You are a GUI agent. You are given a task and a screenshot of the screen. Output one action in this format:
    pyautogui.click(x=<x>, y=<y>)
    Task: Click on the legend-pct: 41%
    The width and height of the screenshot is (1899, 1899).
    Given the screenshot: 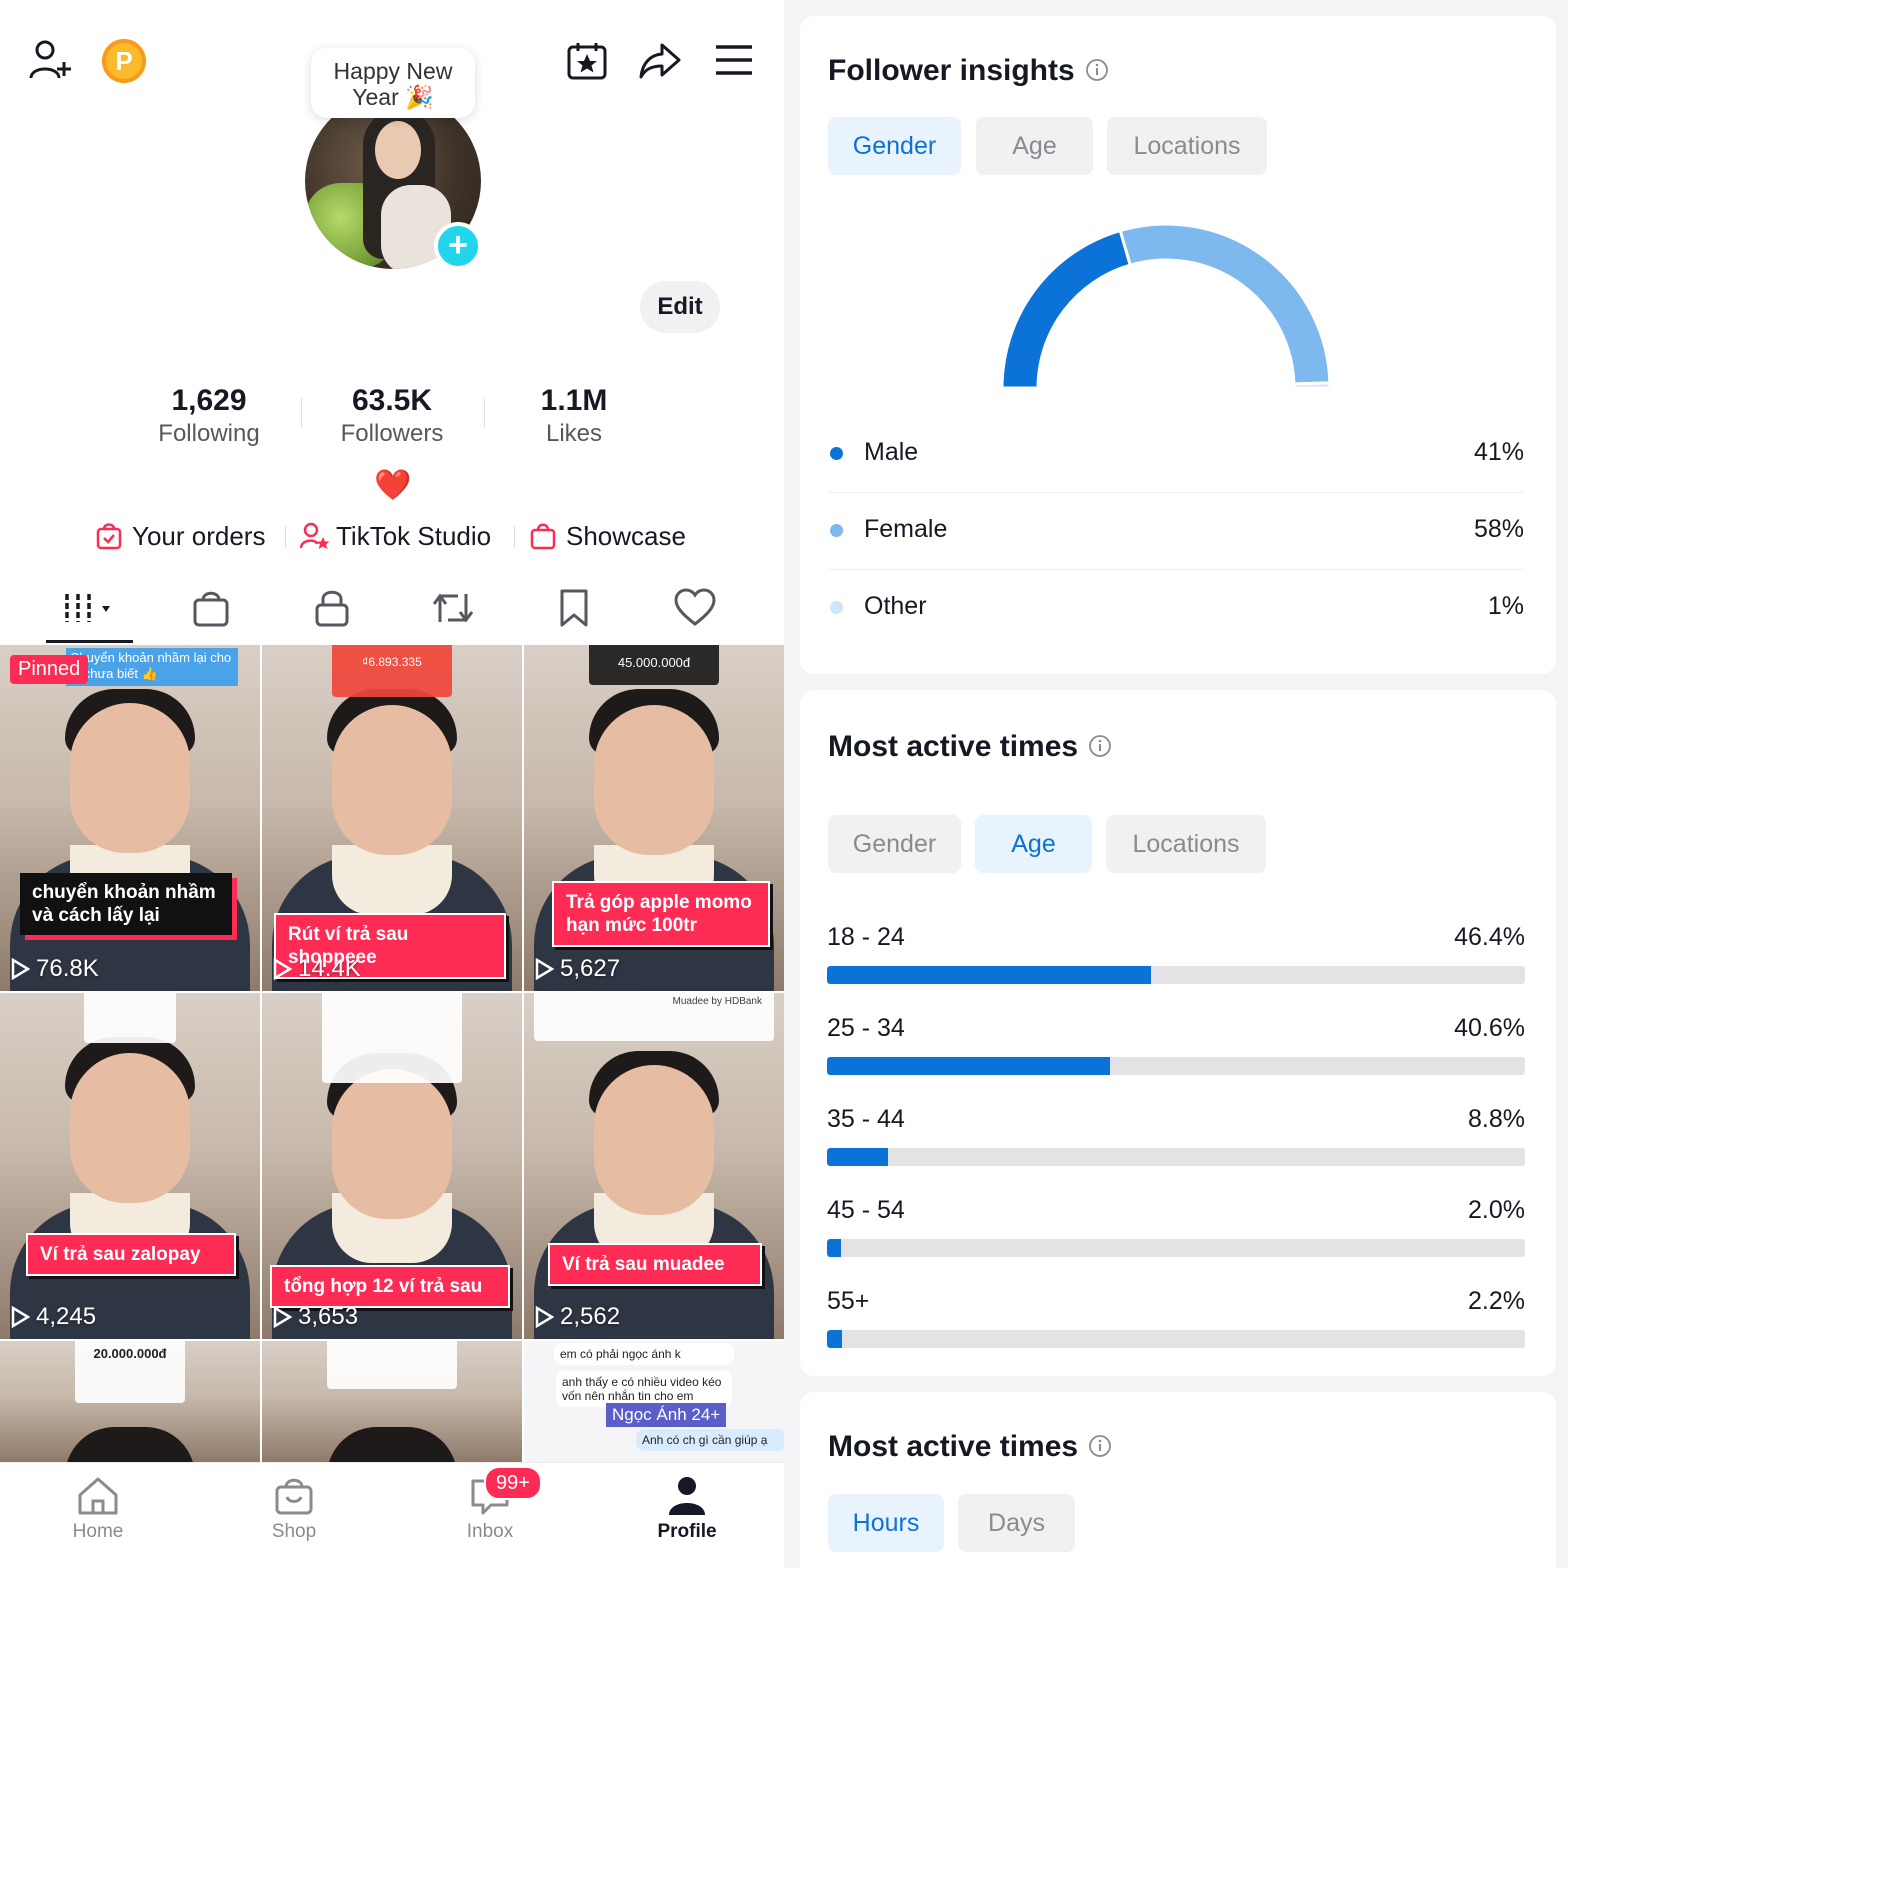 What is the action you would take?
    pyautogui.click(x=1498, y=452)
    